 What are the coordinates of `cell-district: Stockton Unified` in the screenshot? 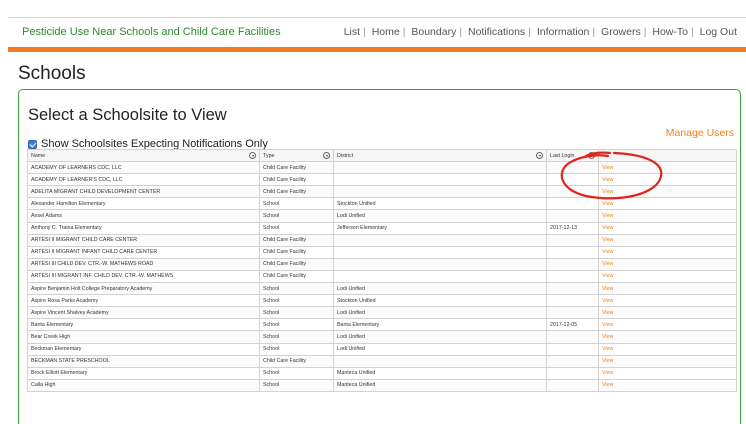 It's located at (440, 301).